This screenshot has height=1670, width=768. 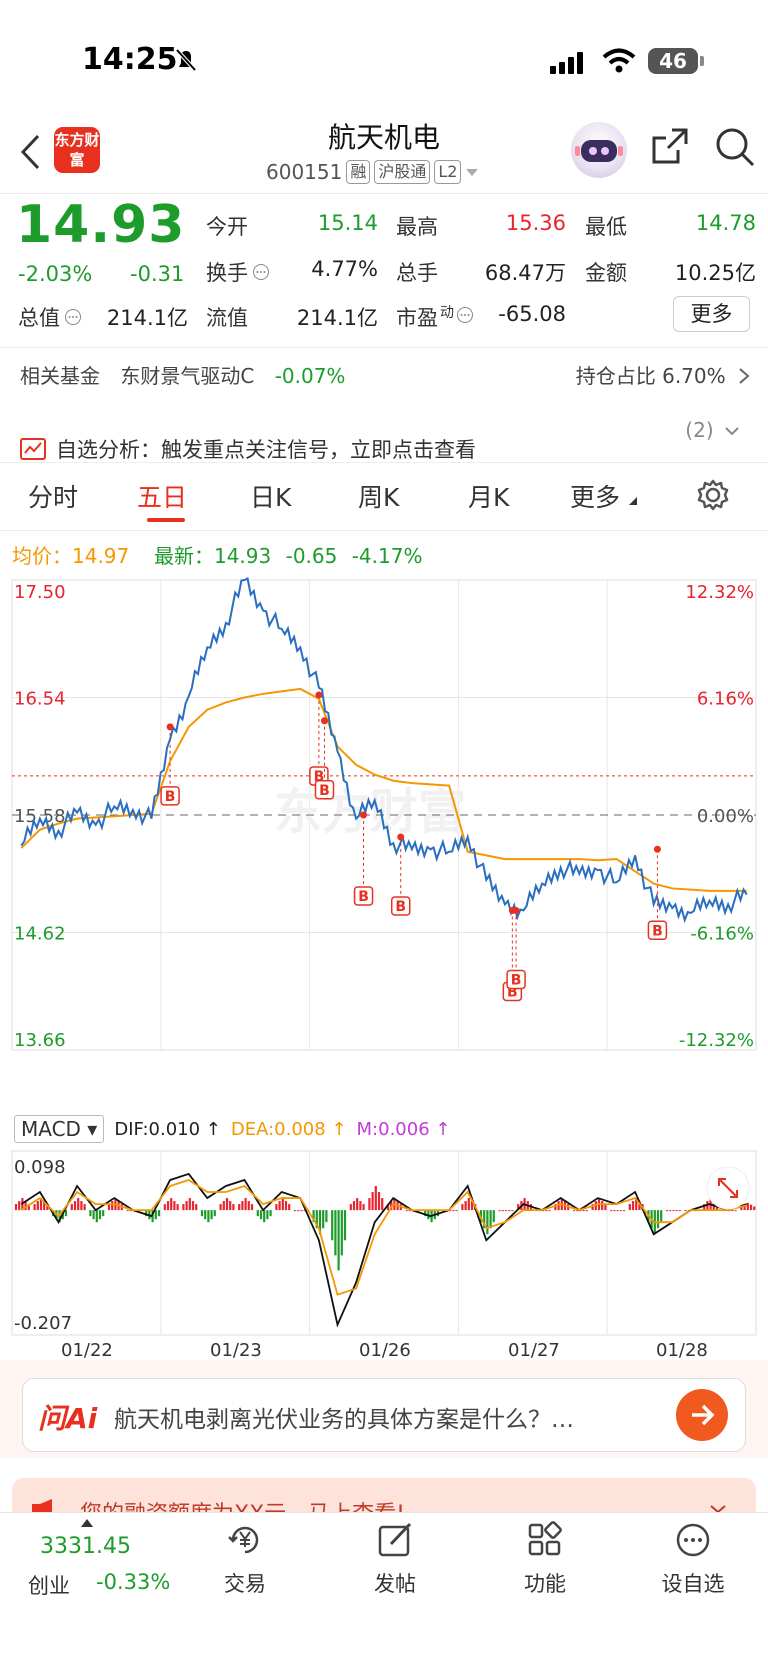 I want to click on settings-gear-icon, so click(x=713, y=495).